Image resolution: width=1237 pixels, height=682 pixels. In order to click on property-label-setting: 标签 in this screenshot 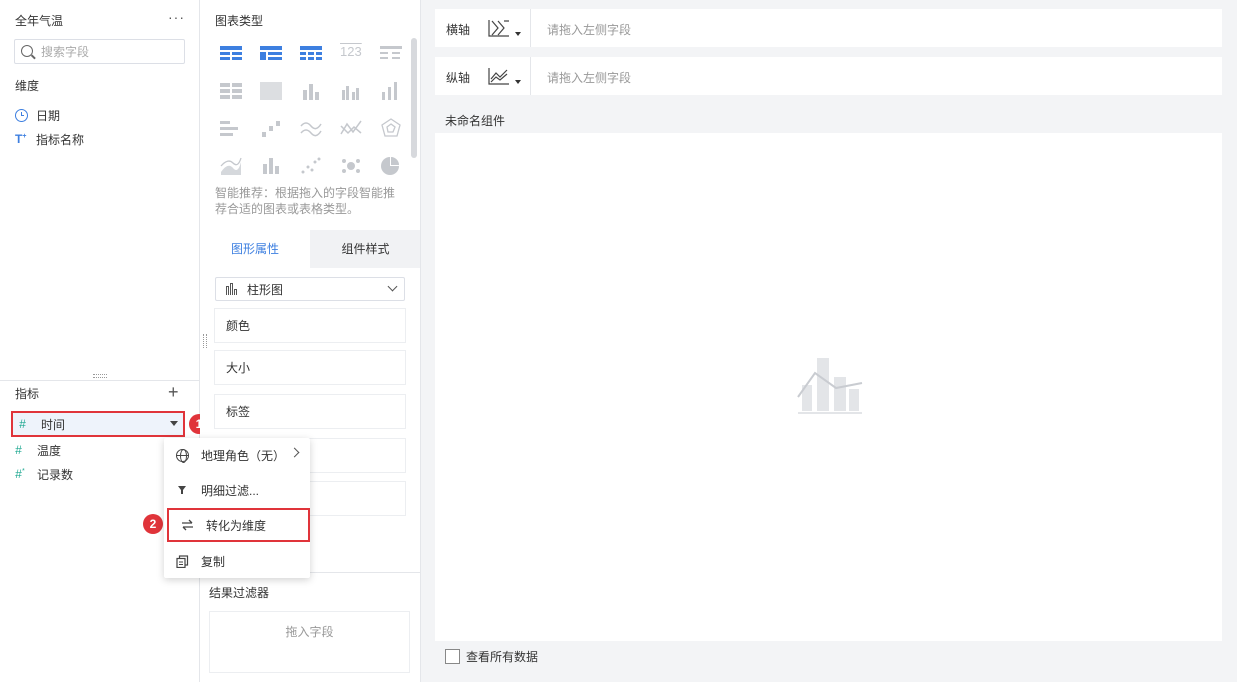, I will do `click(310, 411)`.